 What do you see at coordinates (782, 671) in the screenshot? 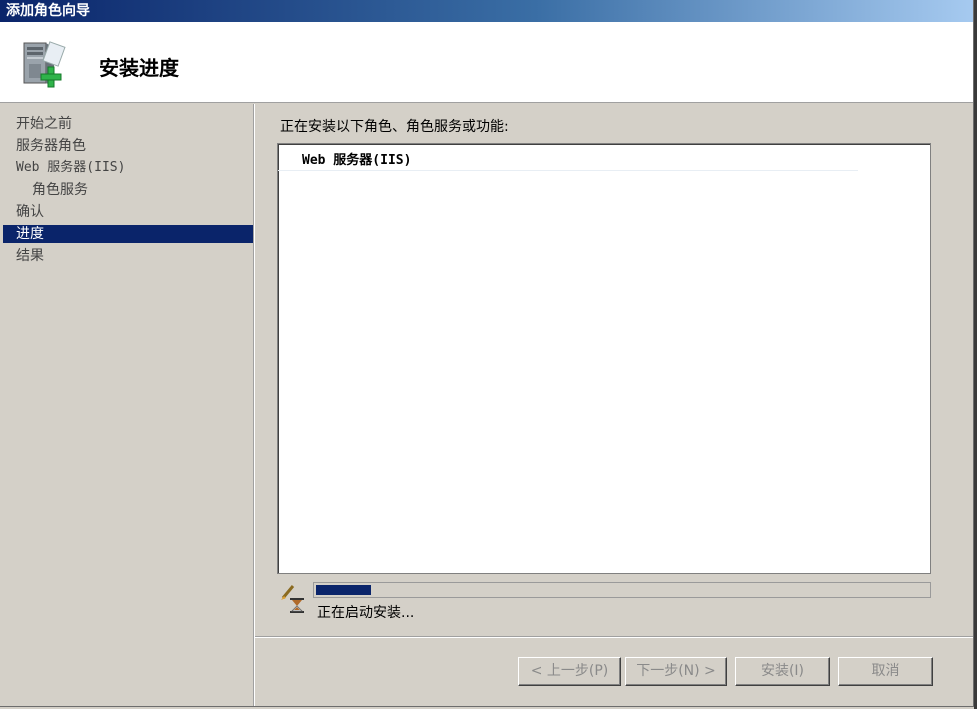
I see `install-button: 安装(I)` at bounding box center [782, 671].